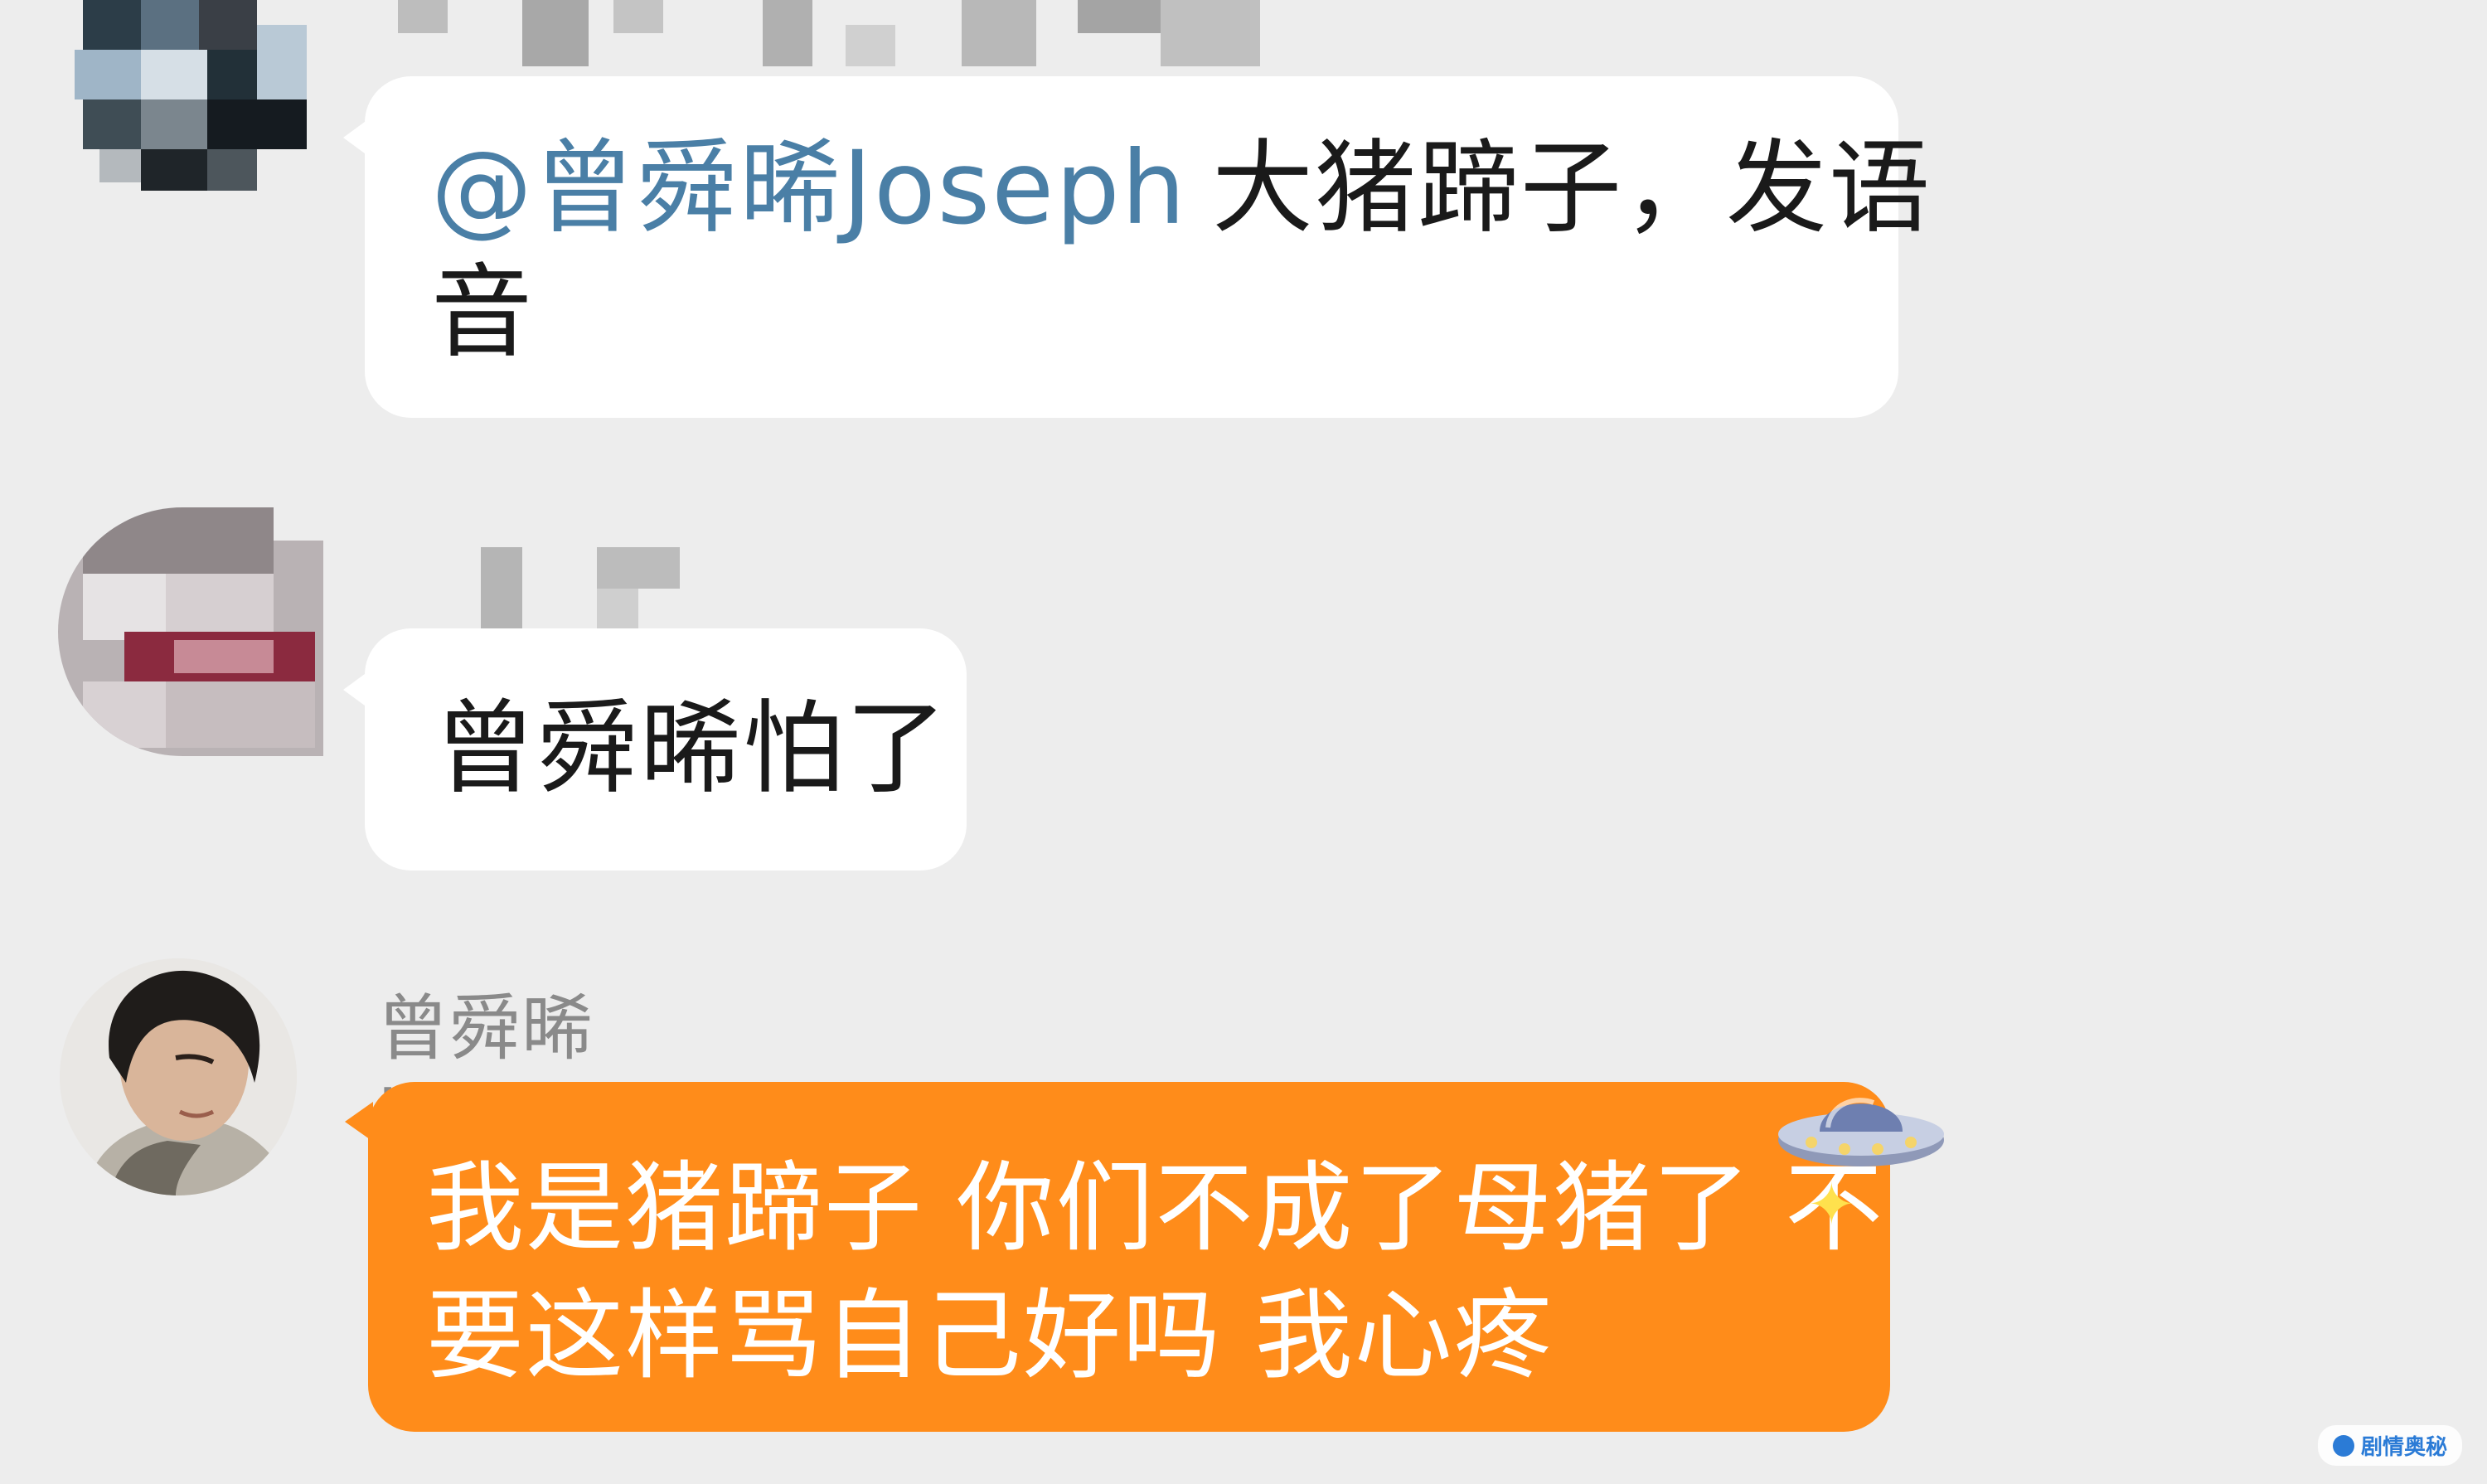 Image resolution: width=2487 pixels, height=1484 pixels. Describe the element at coordinates (1155, 1208) in the screenshot. I see `message-line: 我是猪蹄子 你们不成了母猪了 不` at that location.